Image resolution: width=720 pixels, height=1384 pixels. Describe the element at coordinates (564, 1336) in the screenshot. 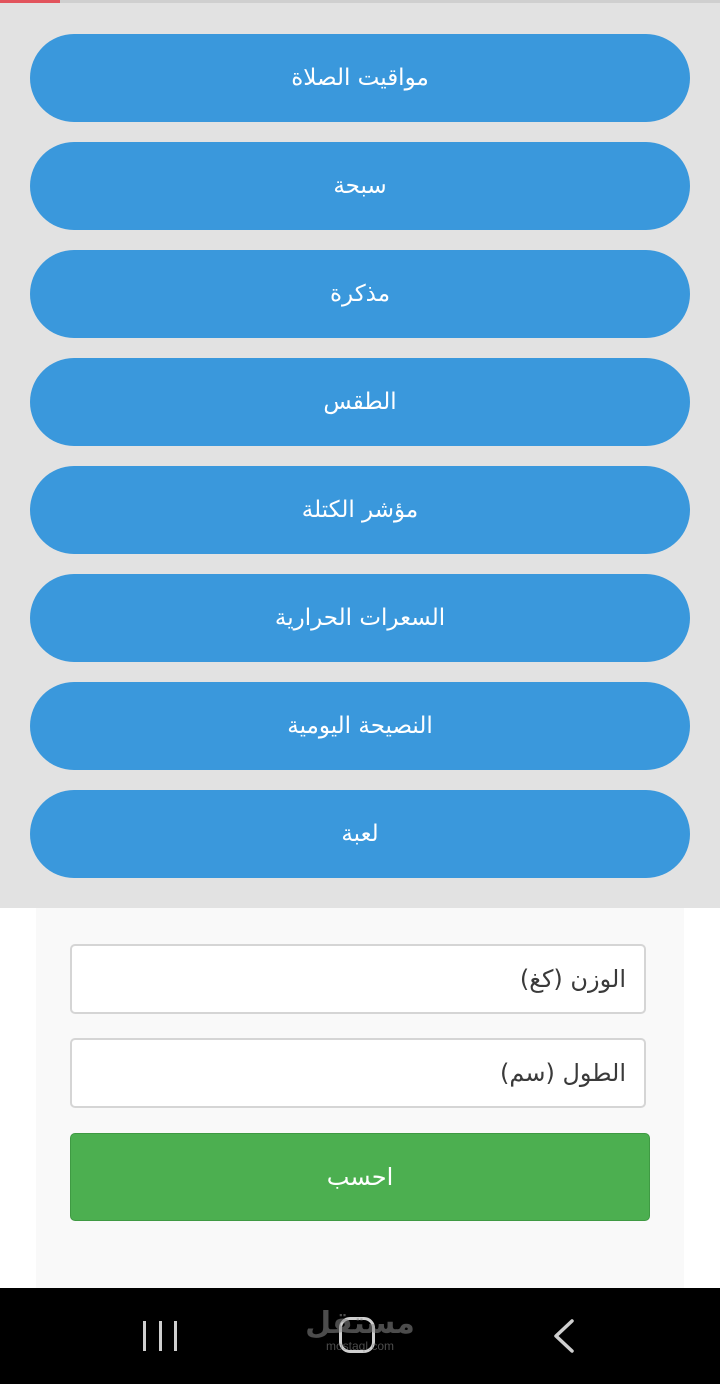

I see `back-arrow-icon` at that location.